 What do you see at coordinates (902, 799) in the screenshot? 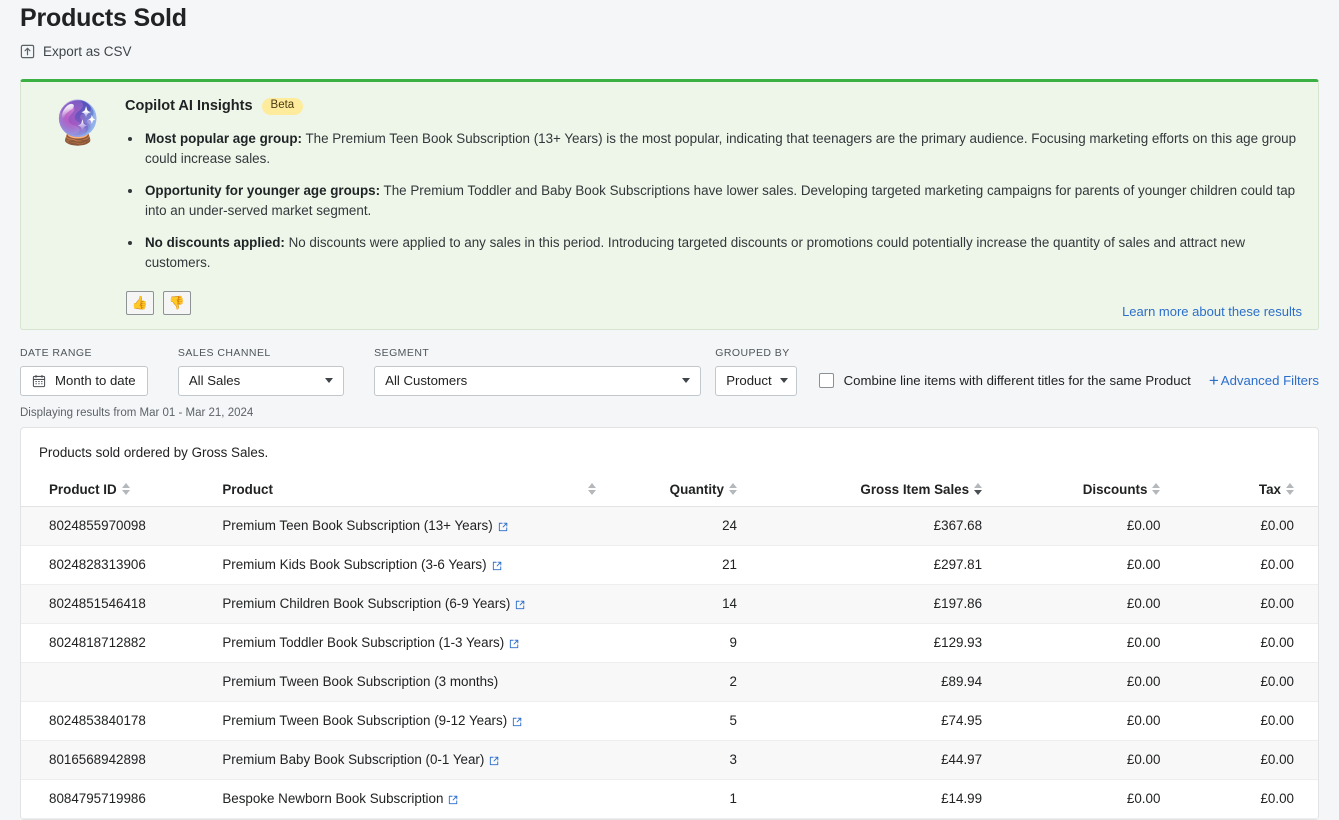
I see `cell-gross-item-sales: £14.99` at bounding box center [902, 799].